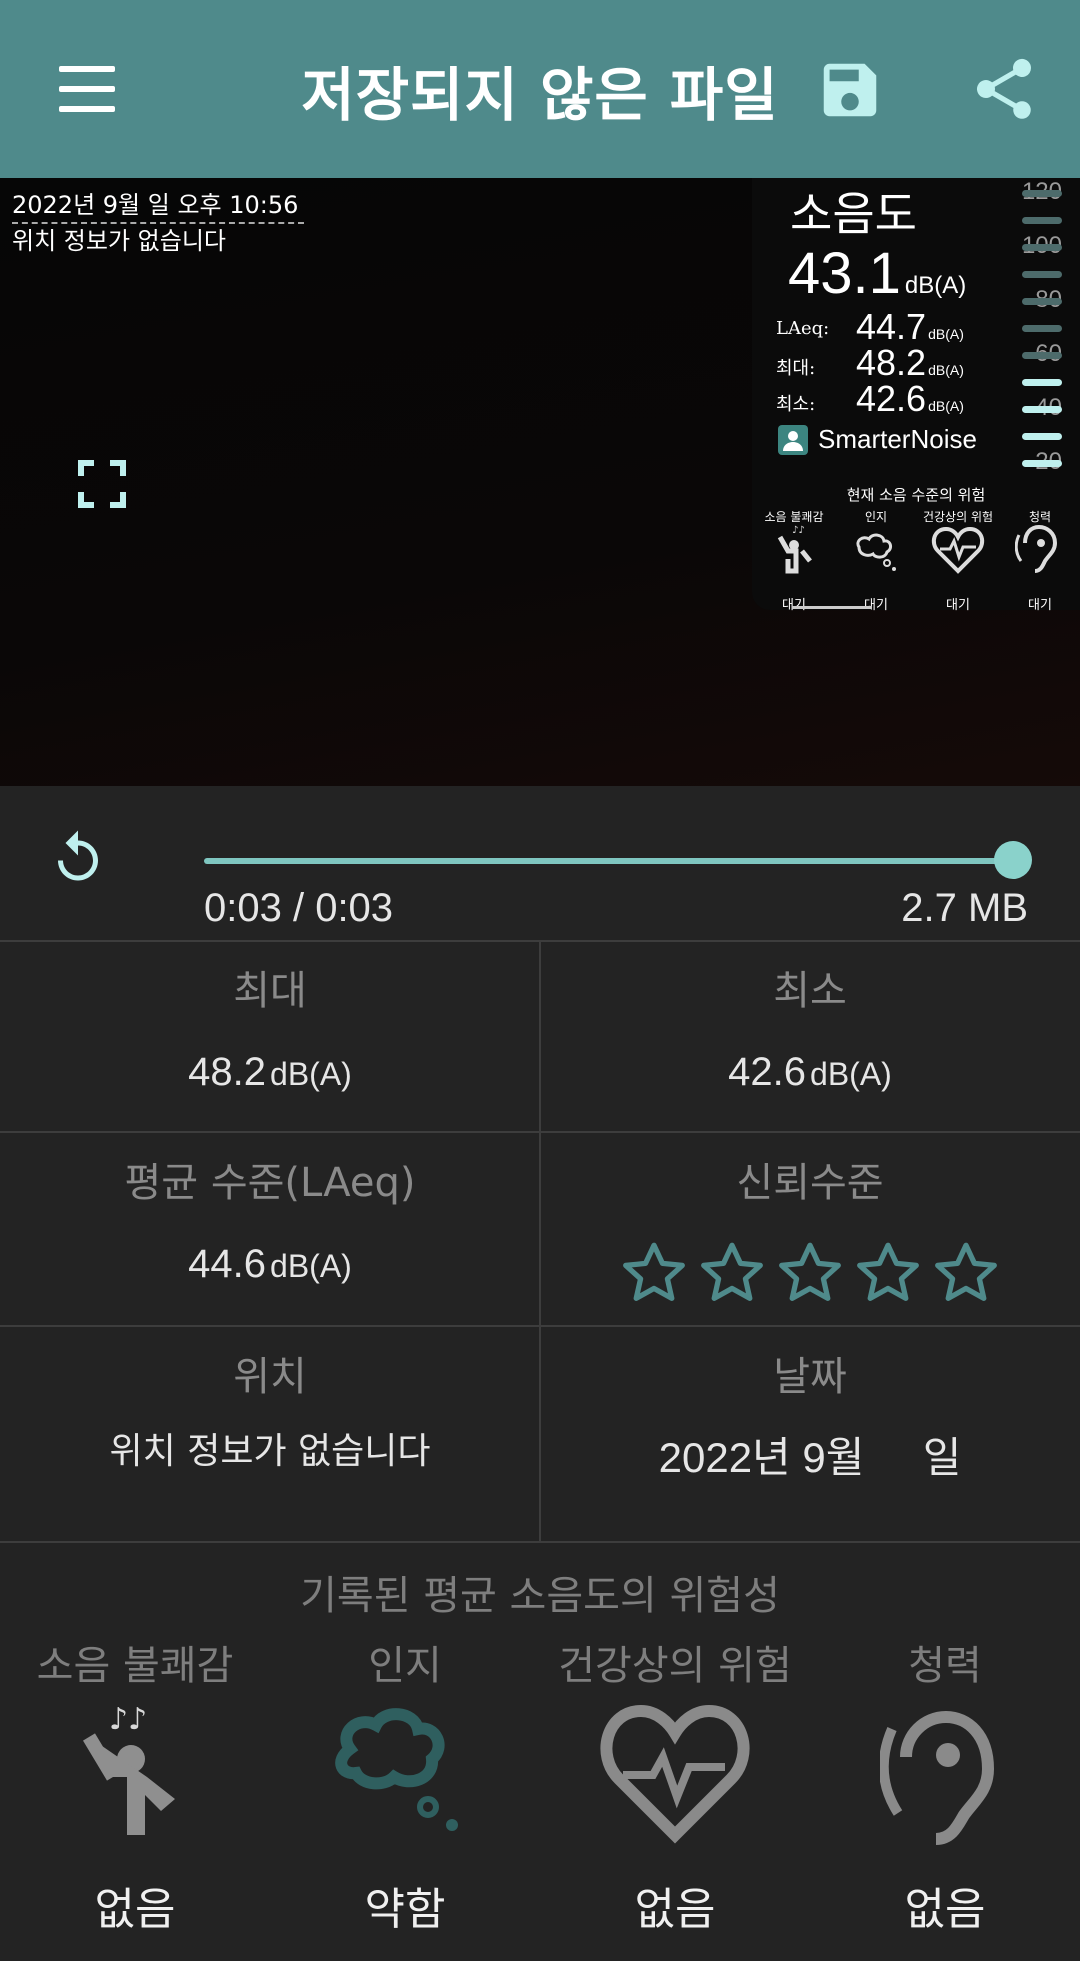  I want to click on brand-logo: SmarterNoise, so click(877, 439).